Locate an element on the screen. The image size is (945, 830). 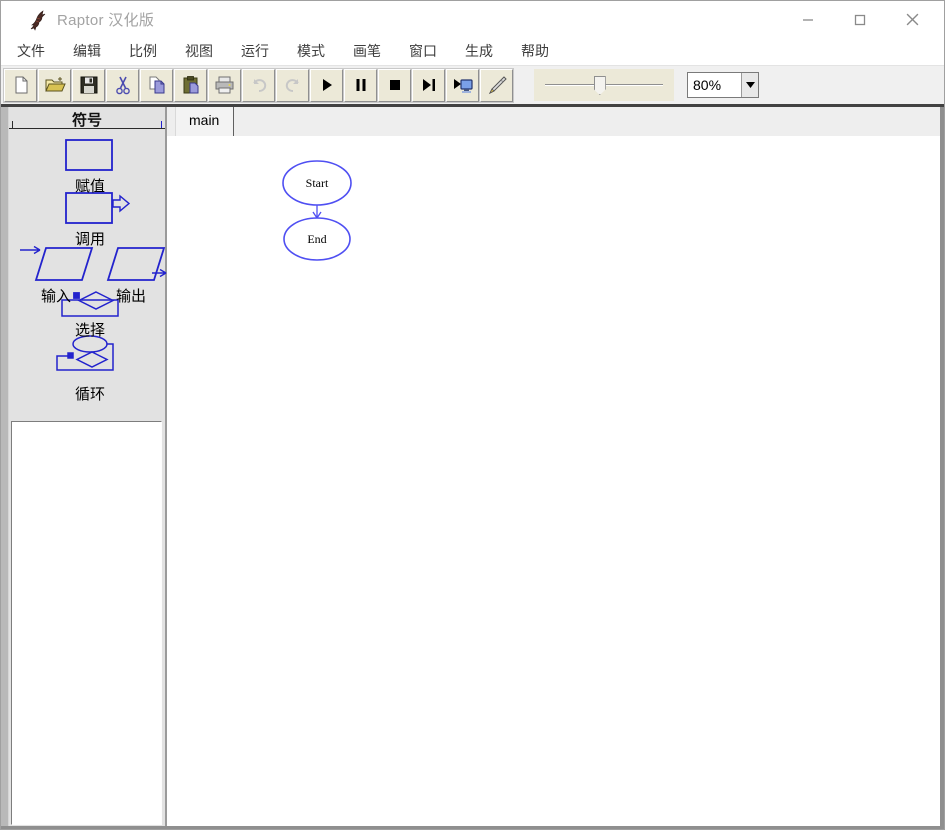
undo-icon is located at coordinates (259, 85).